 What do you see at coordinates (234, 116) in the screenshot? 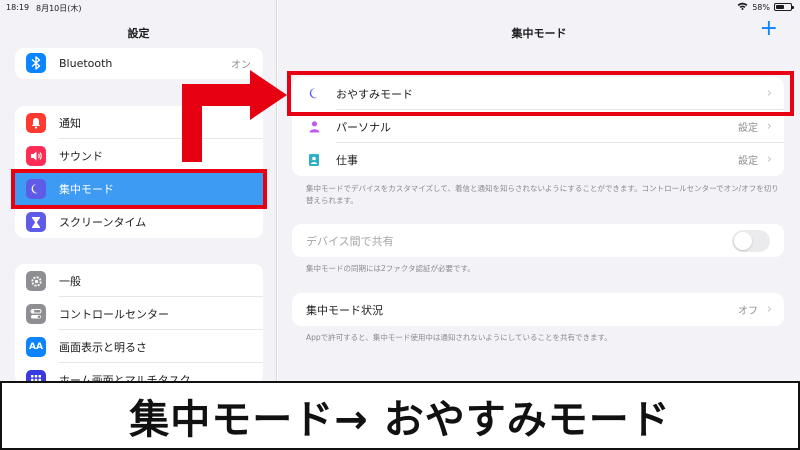
I see `red-arrow-shape` at bounding box center [234, 116].